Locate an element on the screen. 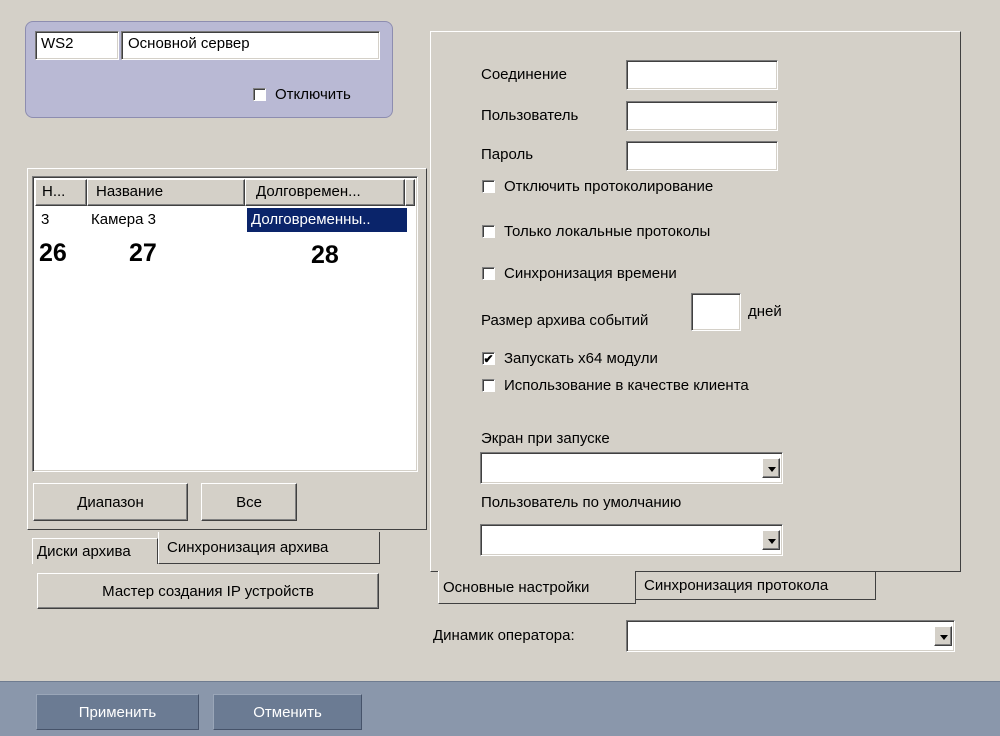 The height and width of the screenshot is (736, 1000). use-as-client-checkbox: Использование в качестве клиента is located at coordinates (615, 385).